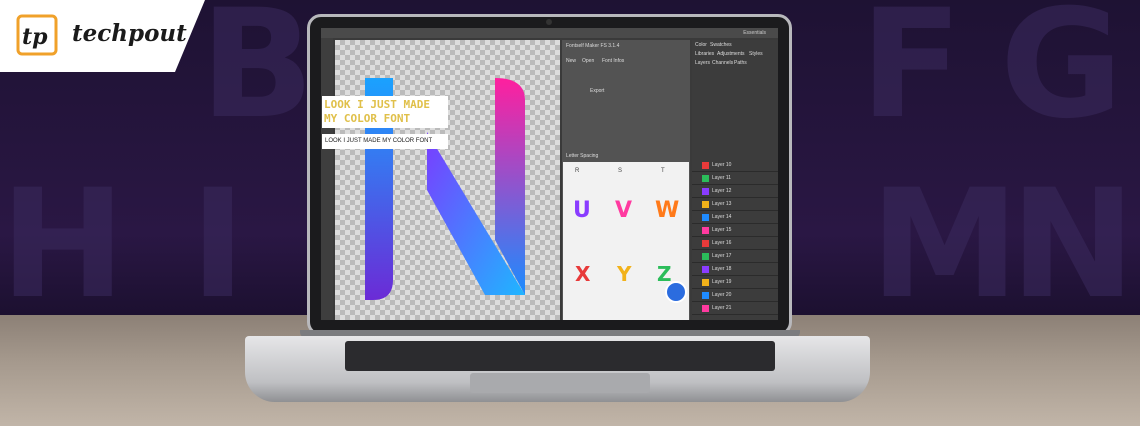  I want to click on preview-line-2: MY COLOR FONT, so click(367, 118).